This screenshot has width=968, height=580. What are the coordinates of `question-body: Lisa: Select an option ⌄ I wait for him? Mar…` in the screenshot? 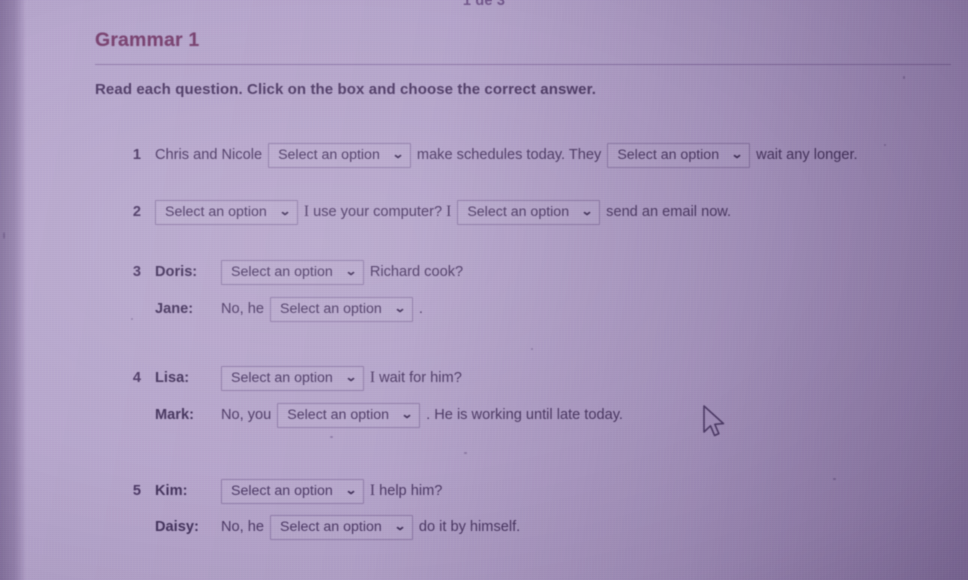 It's located at (392, 396).